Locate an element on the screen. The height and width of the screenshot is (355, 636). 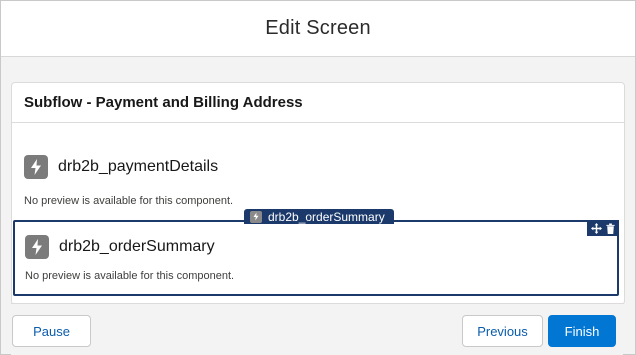
pause-button: Pause is located at coordinates (51, 331).